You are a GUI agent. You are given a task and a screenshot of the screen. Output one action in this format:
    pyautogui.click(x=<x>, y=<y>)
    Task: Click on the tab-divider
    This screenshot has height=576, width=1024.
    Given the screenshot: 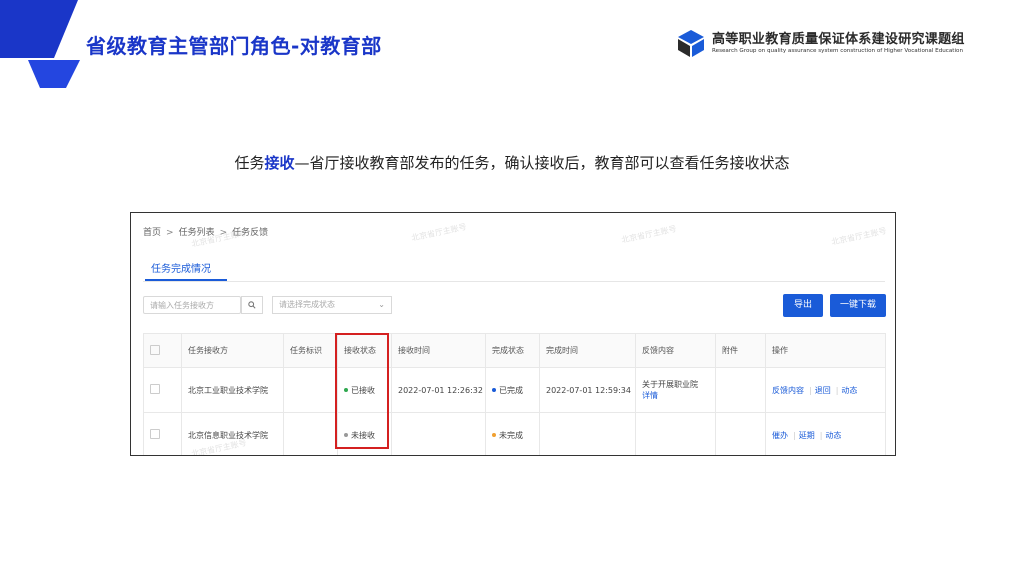 What is the action you would take?
    pyautogui.click(x=514, y=281)
    